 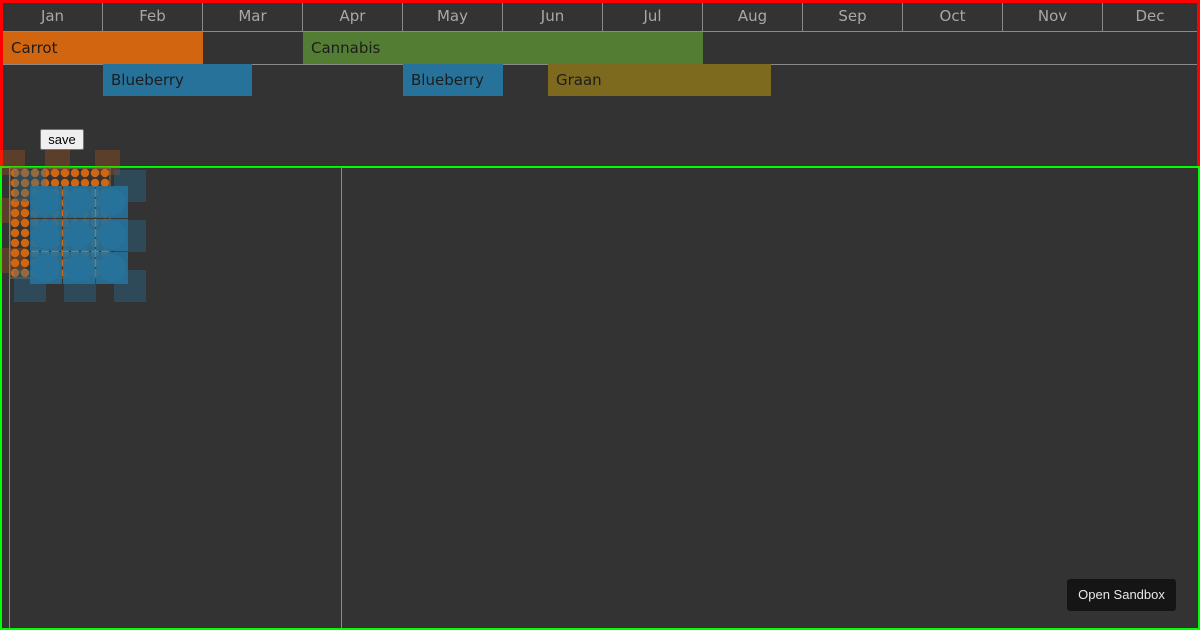 What do you see at coordinates (503, 48) in the screenshot?
I see `crop-bar-cannabis: Cannabis` at bounding box center [503, 48].